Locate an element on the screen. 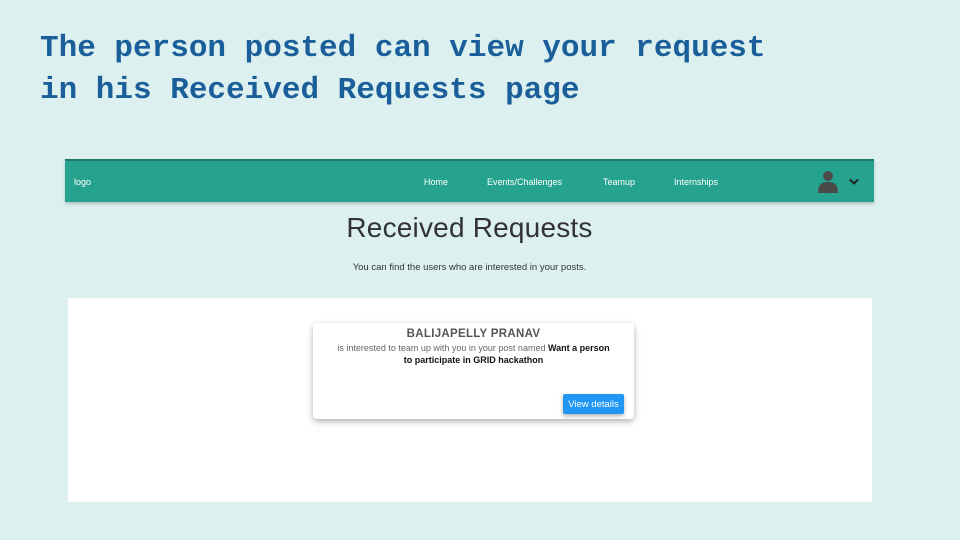 The image size is (960, 540). slide-title-line-2: in his Received Requests page is located at coordinates (310, 90).